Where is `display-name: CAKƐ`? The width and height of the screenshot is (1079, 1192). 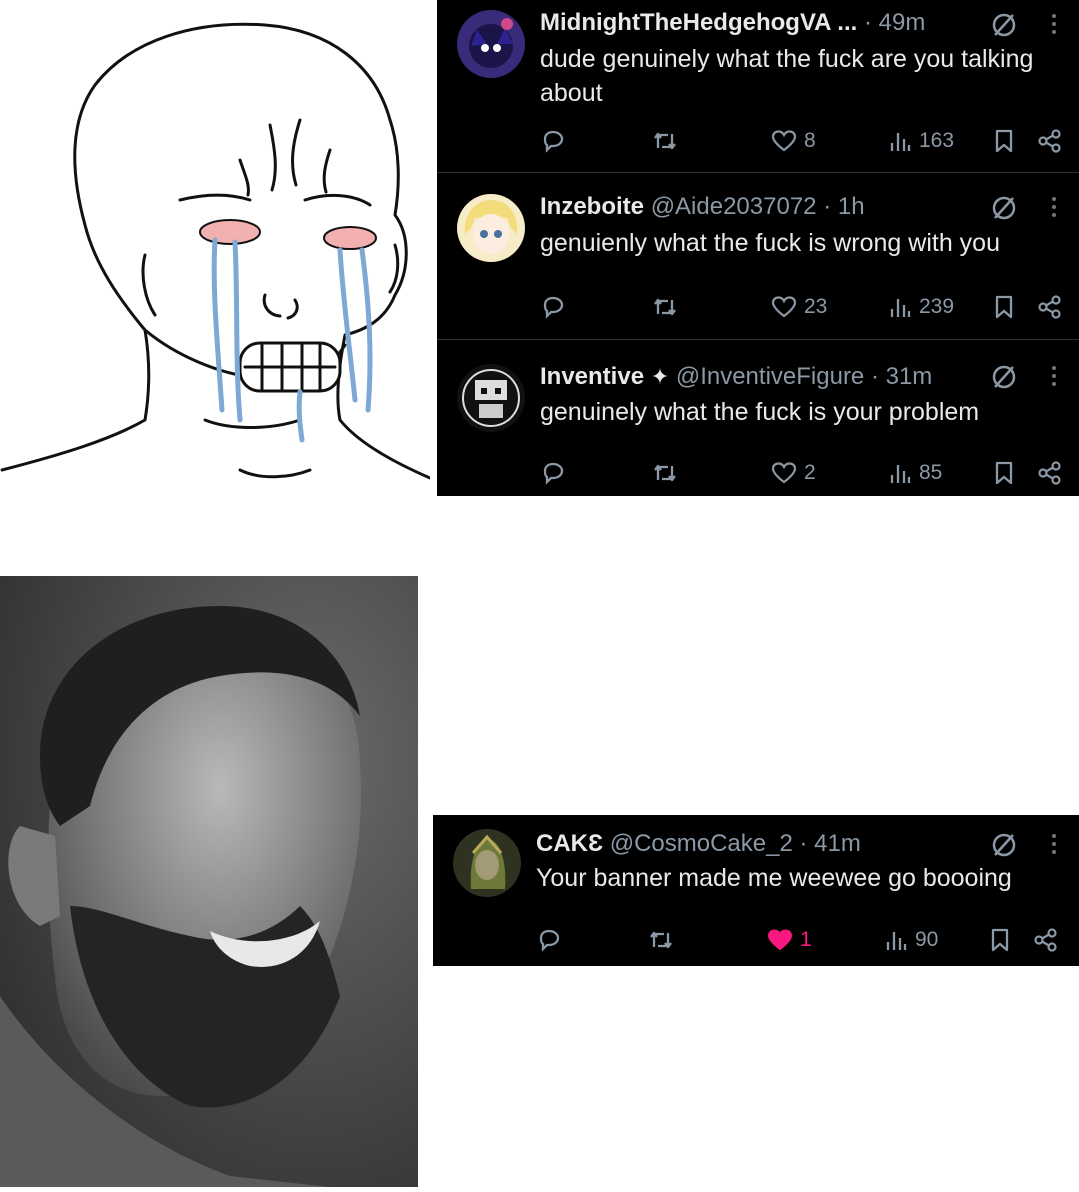 display-name: CAKƐ is located at coordinates (569, 843).